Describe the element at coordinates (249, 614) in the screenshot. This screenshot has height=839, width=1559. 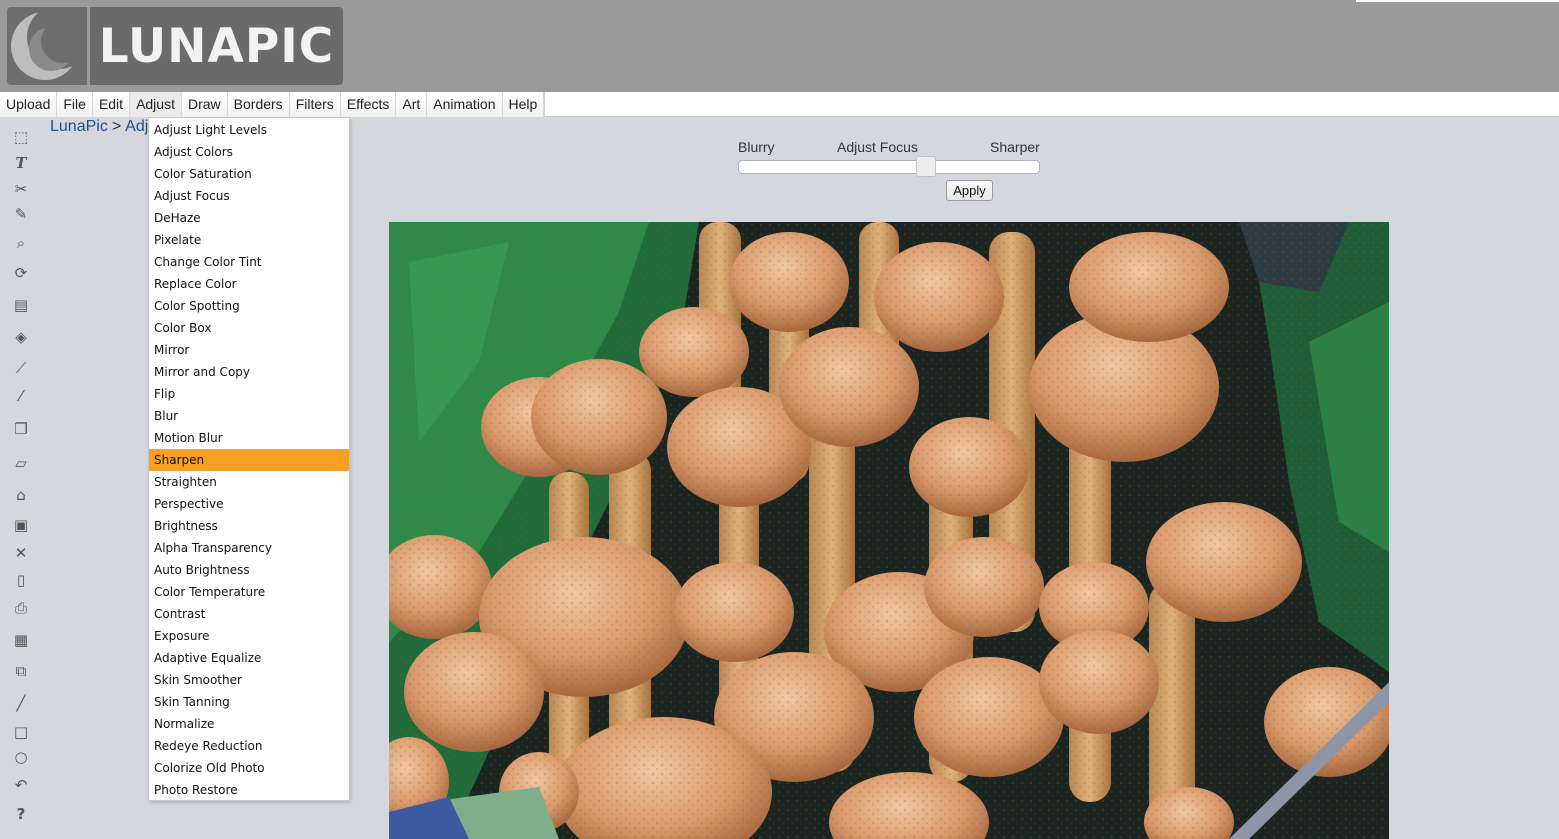
I see `dropdown-item-contrast: Contrast` at that location.